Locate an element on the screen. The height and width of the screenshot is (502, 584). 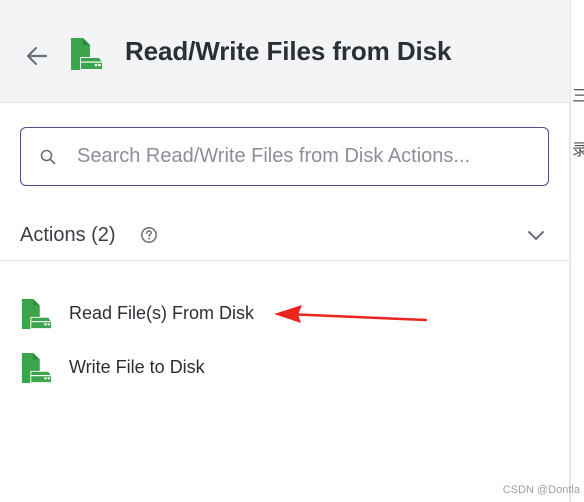
search-icon is located at coordinates (48, 157).